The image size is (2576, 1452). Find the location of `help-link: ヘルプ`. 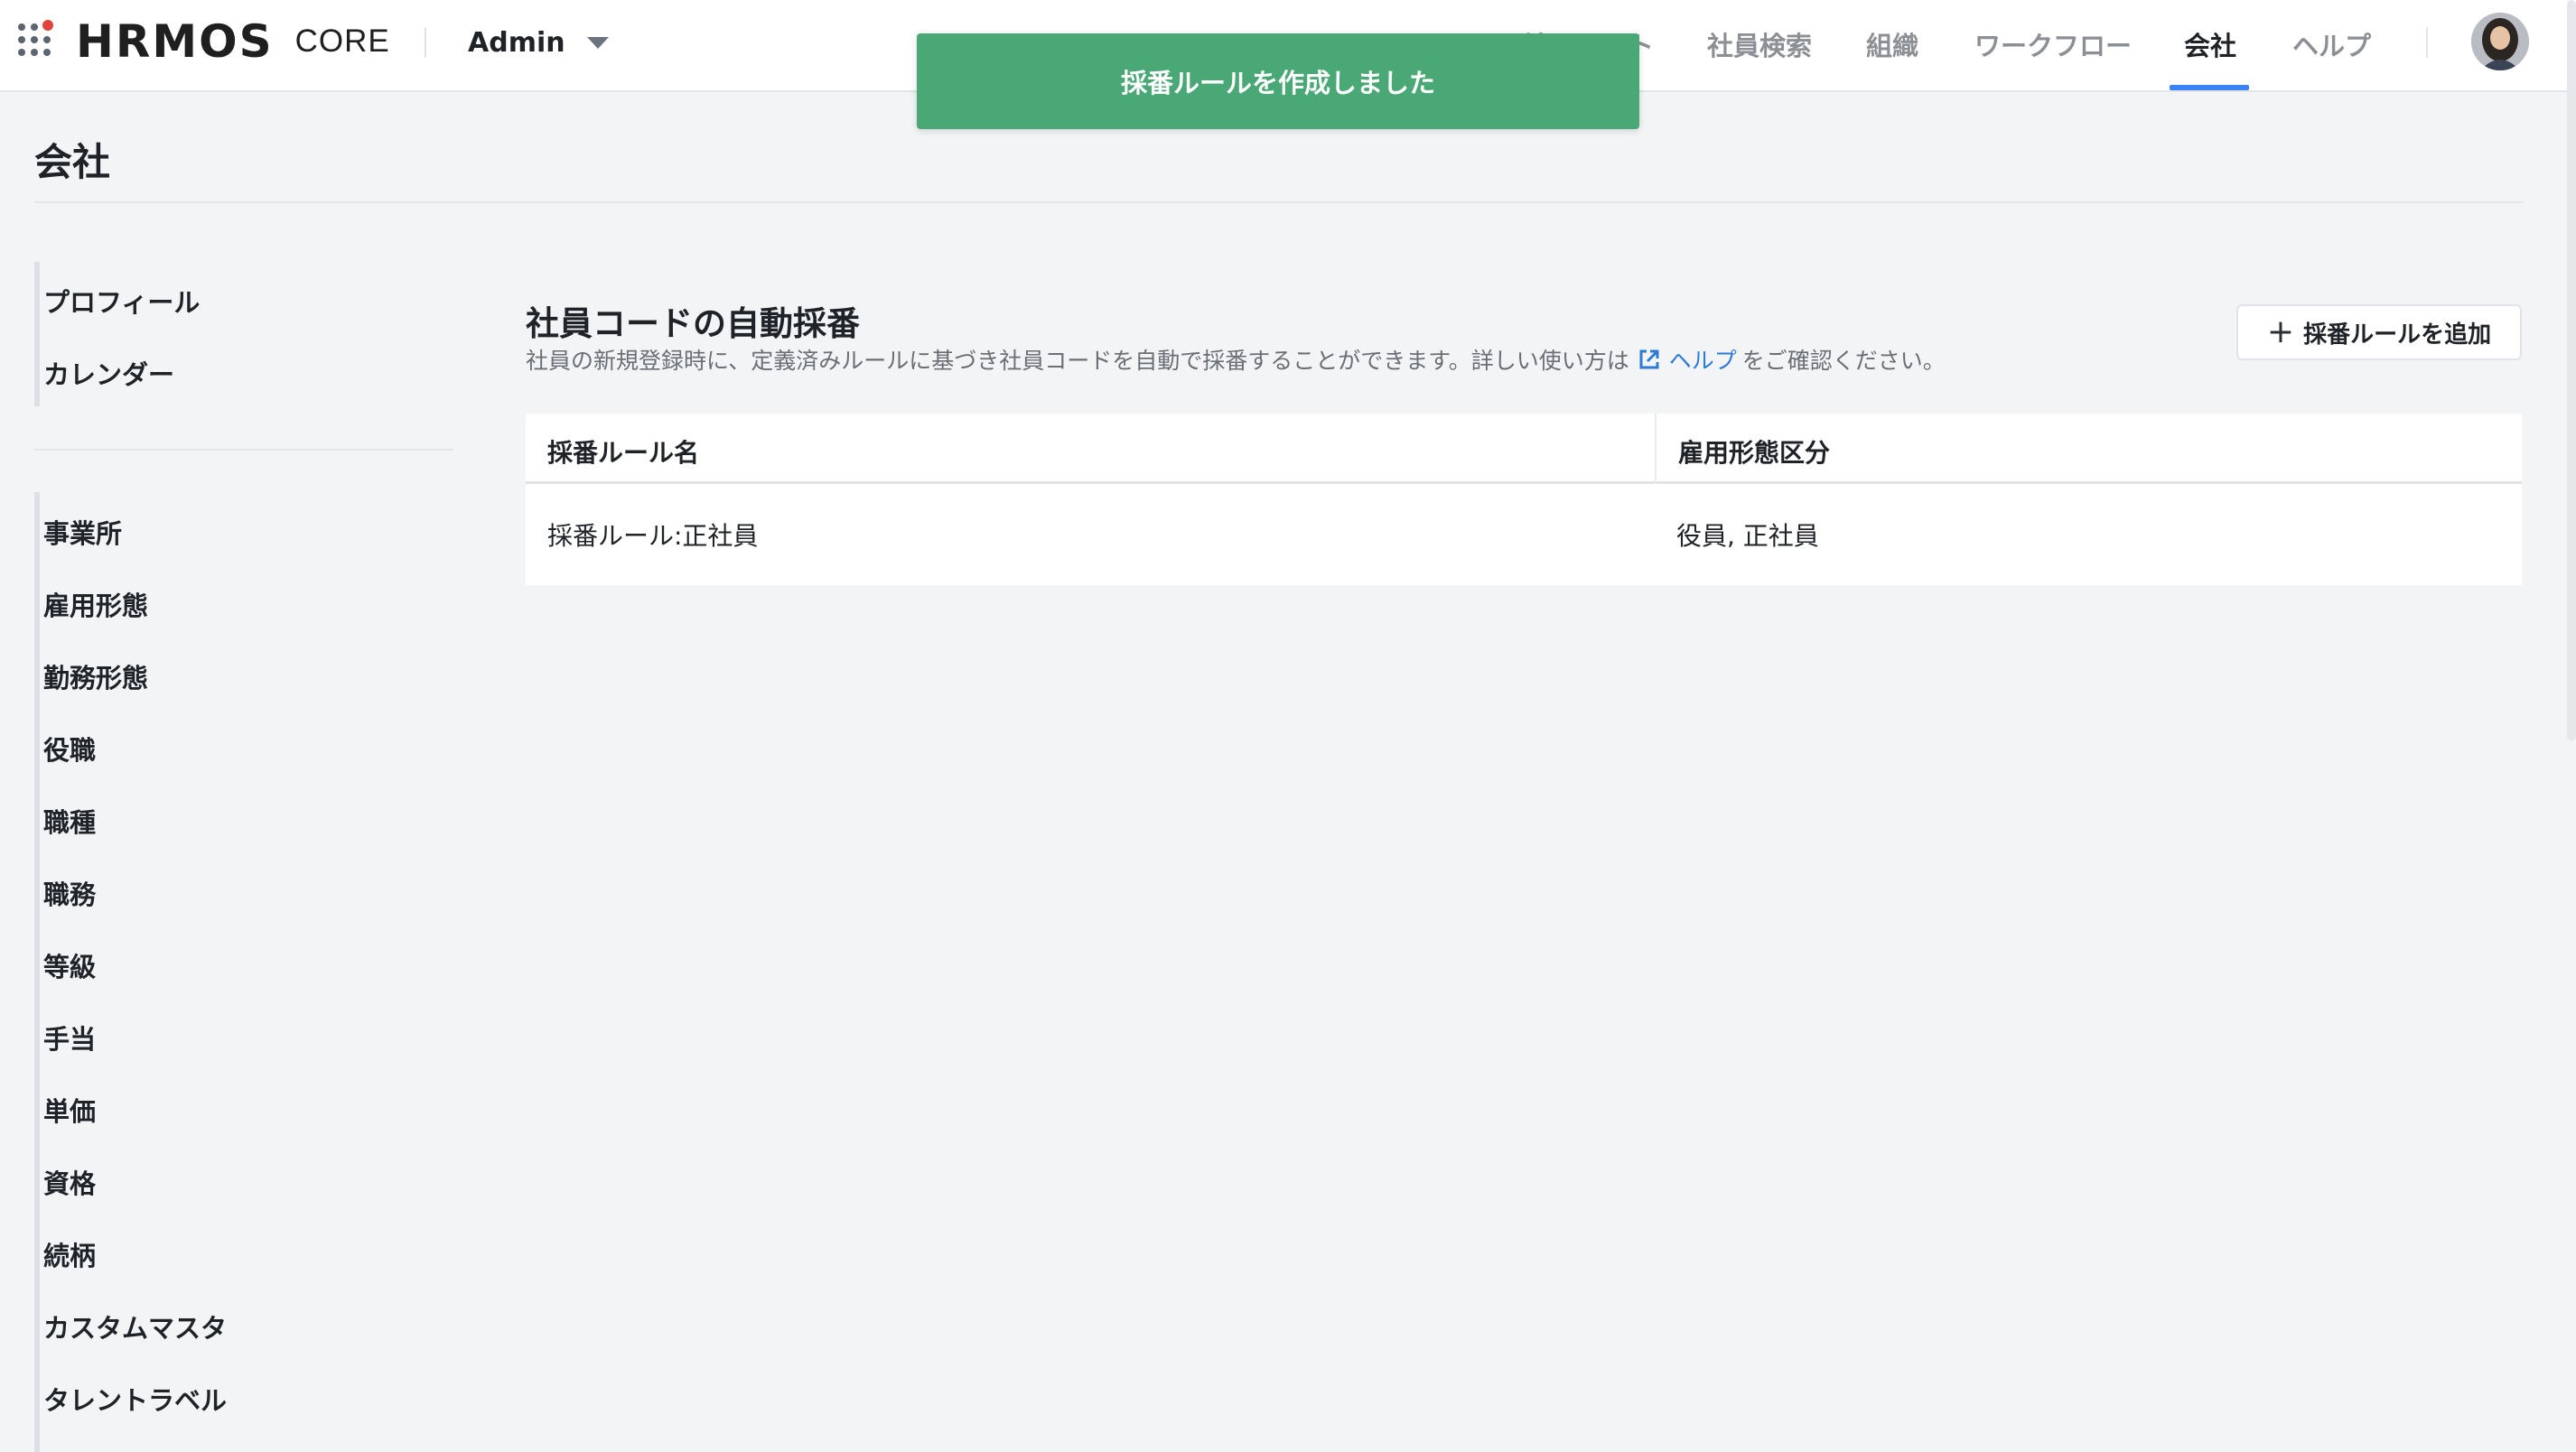

help-link: ヘルプ is located at coordinates (1687, 360).